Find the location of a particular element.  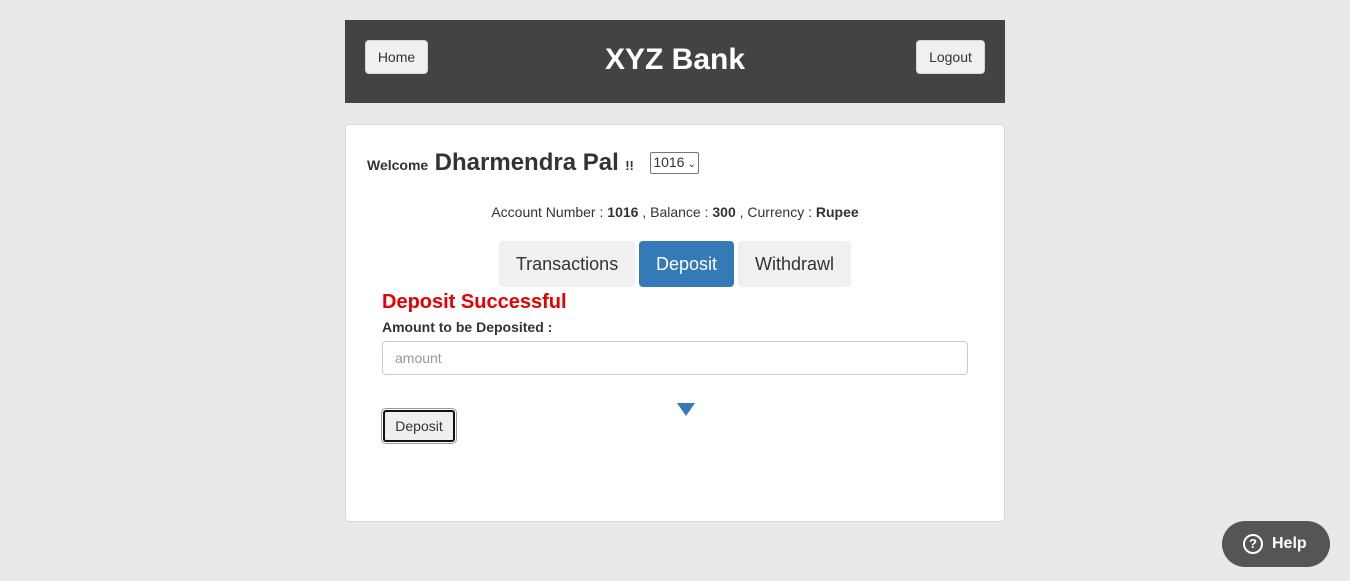

account-select: 1016 ⌄ is located at coordinates (674, 163).